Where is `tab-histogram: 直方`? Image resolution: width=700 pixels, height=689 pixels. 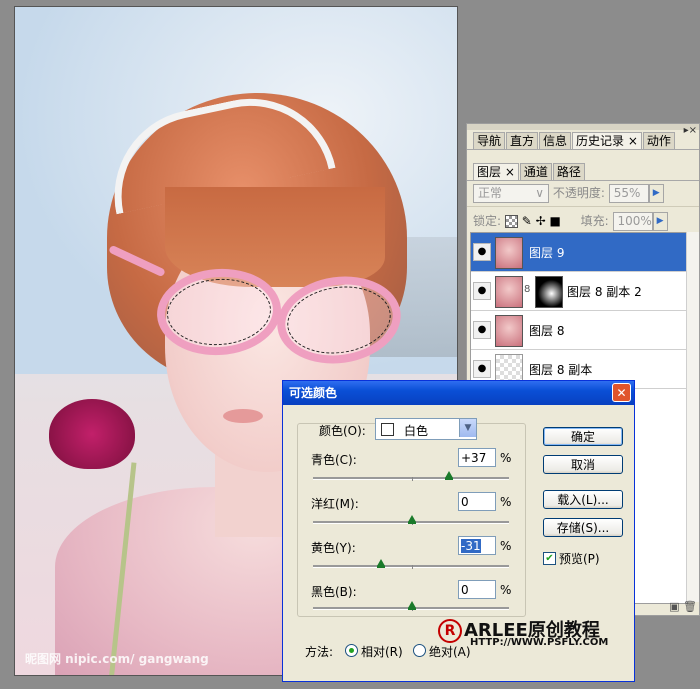 tab-histogram: 直方 is located at coordinates (522, 141).